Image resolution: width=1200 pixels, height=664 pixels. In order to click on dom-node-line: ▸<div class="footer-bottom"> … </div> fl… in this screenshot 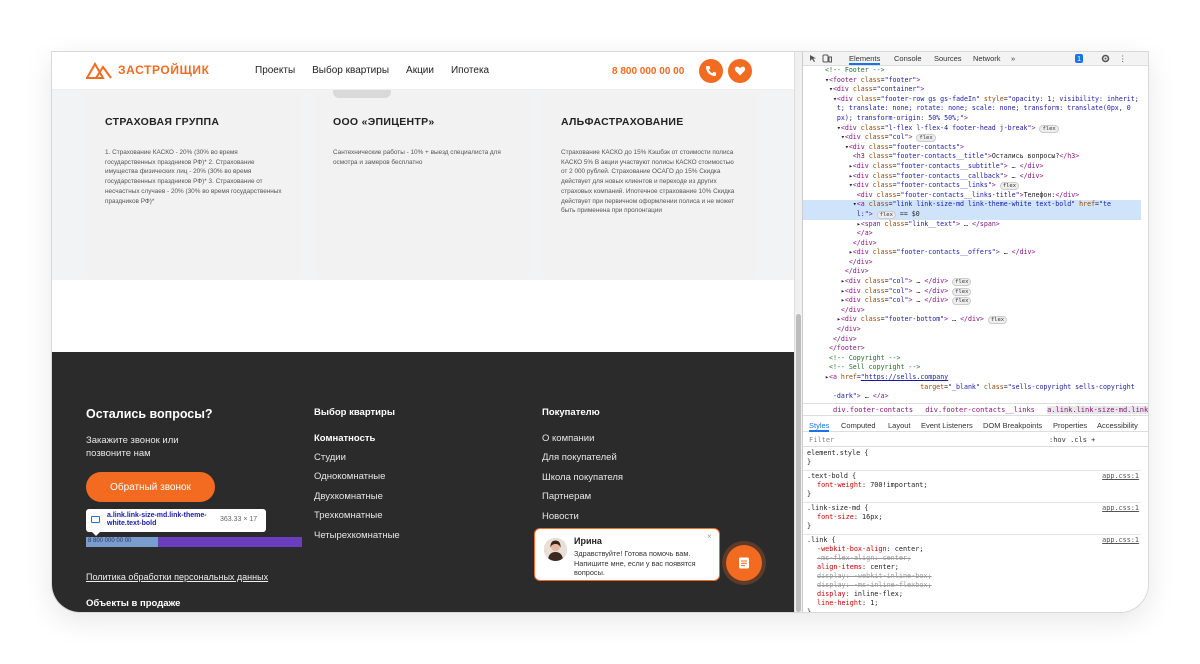, I will do `click(972, 320)`.